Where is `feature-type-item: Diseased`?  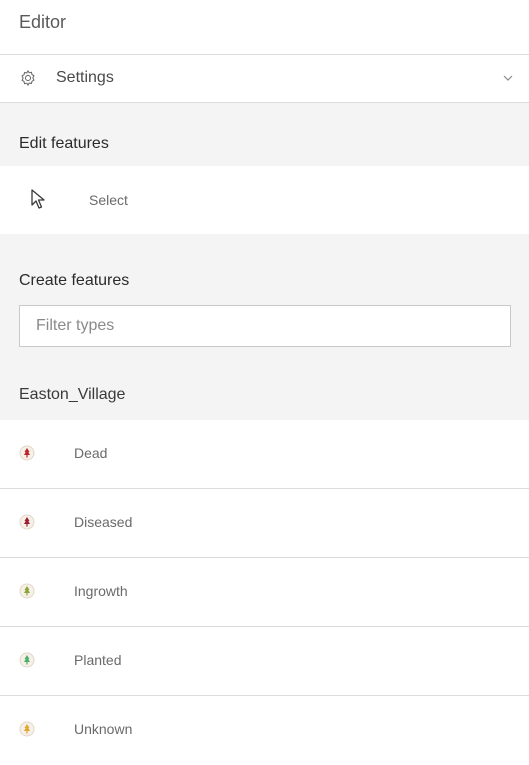 feature-type-item: Diseased is located at coordinates (264, 523).